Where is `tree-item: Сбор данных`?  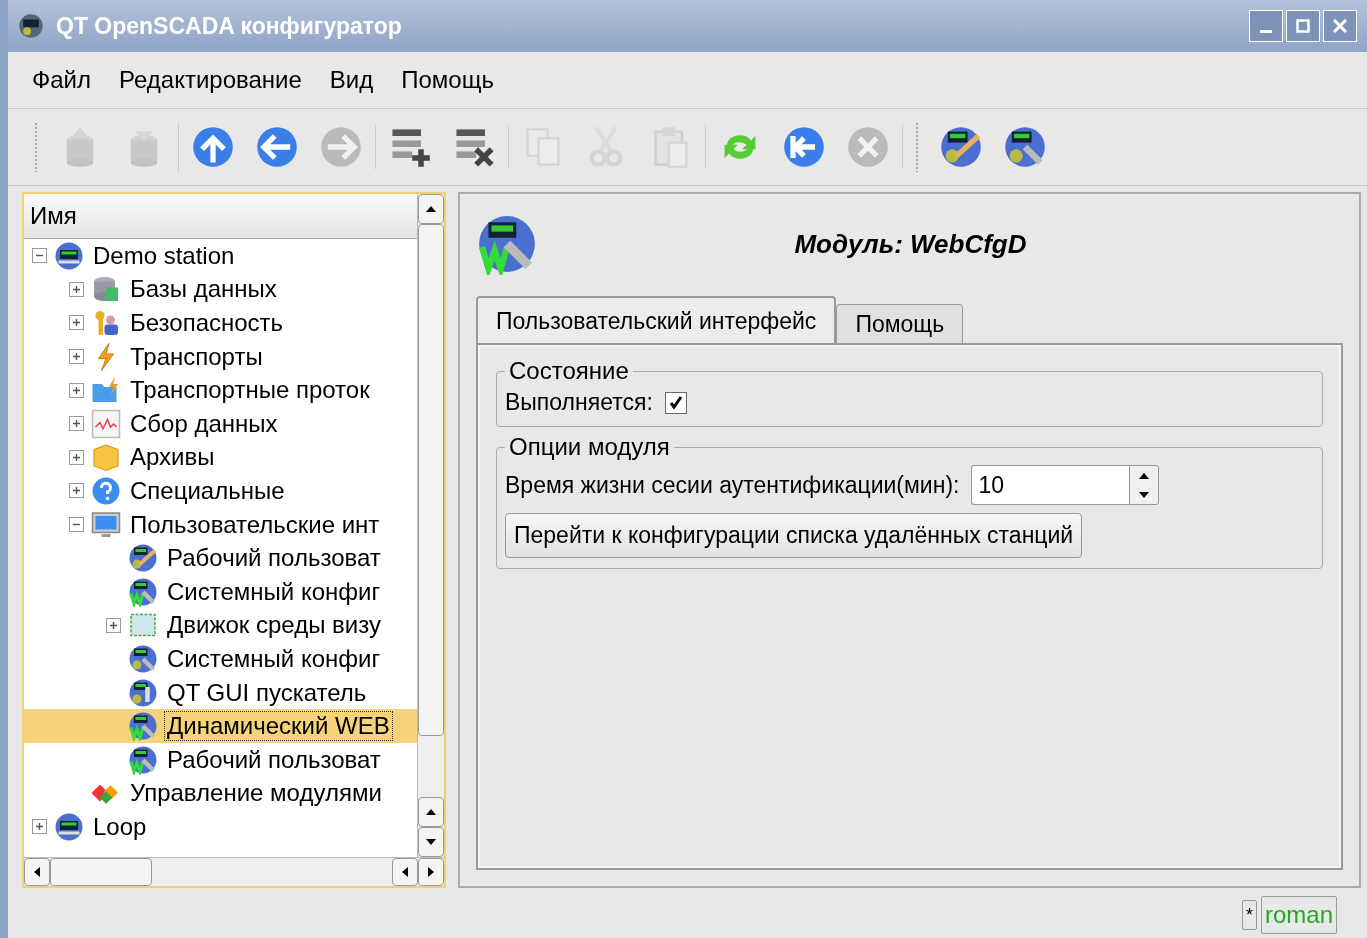 tree-item: Сбор данных is located at coordinates (220, 423).